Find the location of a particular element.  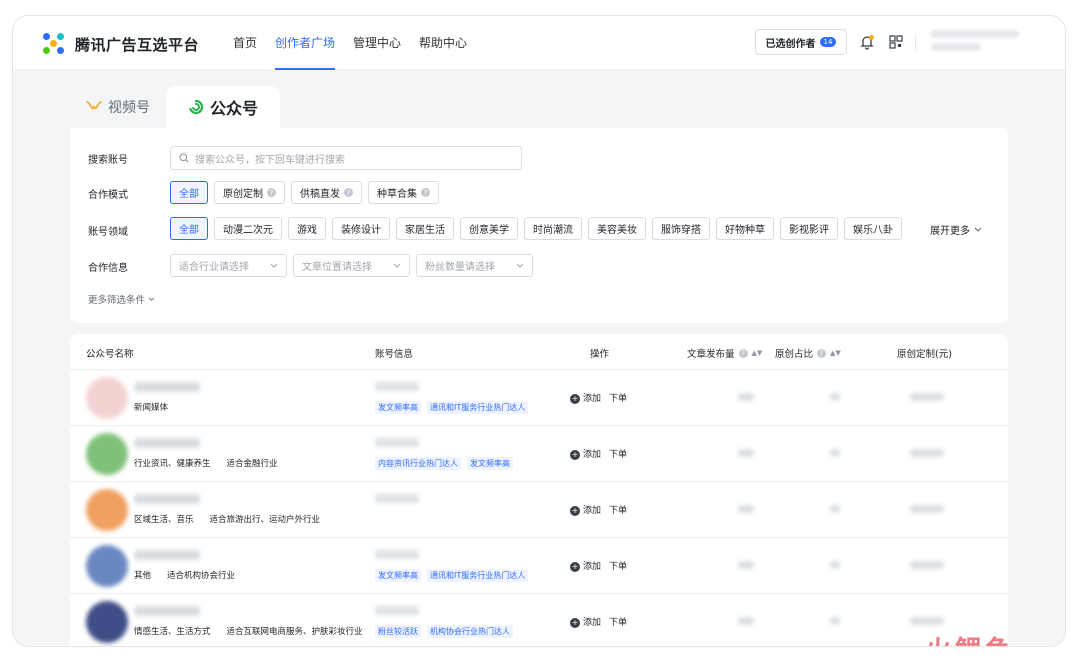

domain-label: 账号领域 is located at coordinates (108, 232).